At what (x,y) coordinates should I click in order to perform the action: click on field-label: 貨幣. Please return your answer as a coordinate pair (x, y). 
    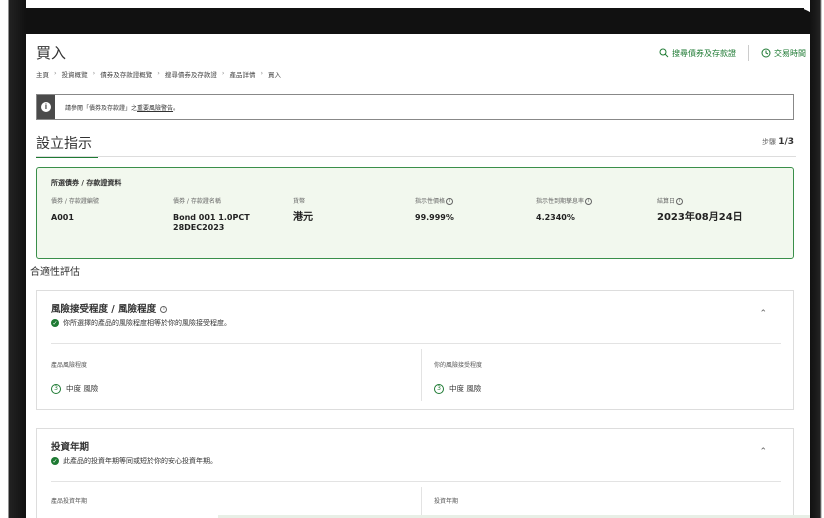
    Looking at the image, I should click on (299, 201).